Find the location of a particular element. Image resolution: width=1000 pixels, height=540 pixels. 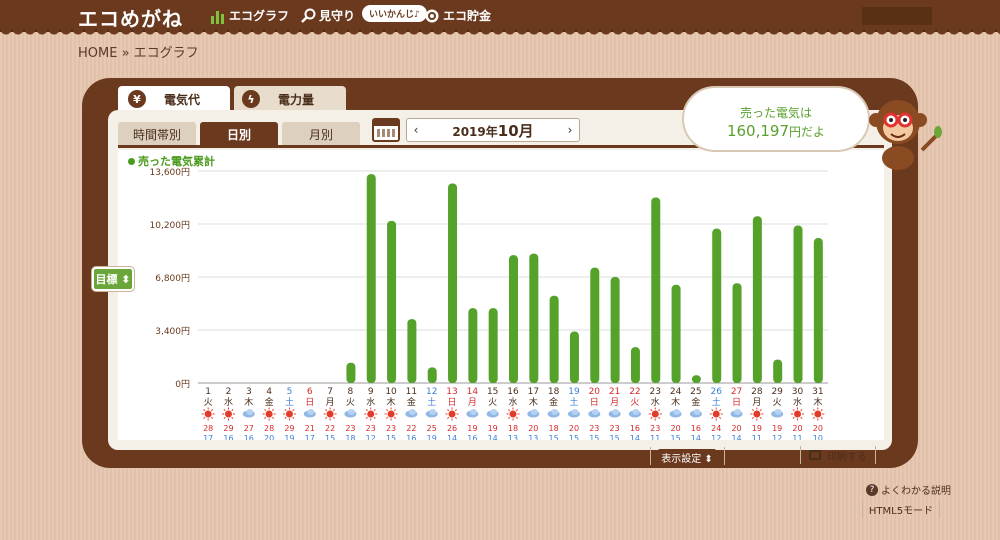

nav-label: 見守り is located at coordinates (337, 16).